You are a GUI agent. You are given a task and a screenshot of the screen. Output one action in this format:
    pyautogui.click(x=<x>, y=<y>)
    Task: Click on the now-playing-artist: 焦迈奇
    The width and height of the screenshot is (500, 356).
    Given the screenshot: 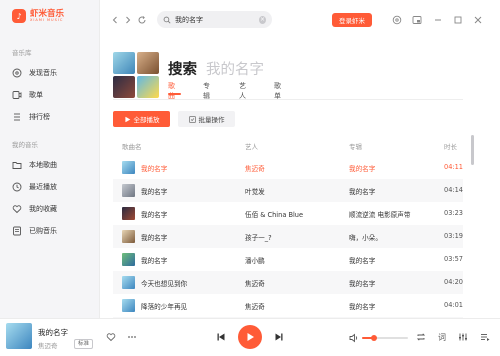 What is the action you would take?
    pyautogui.click(x=48, y=345)
    